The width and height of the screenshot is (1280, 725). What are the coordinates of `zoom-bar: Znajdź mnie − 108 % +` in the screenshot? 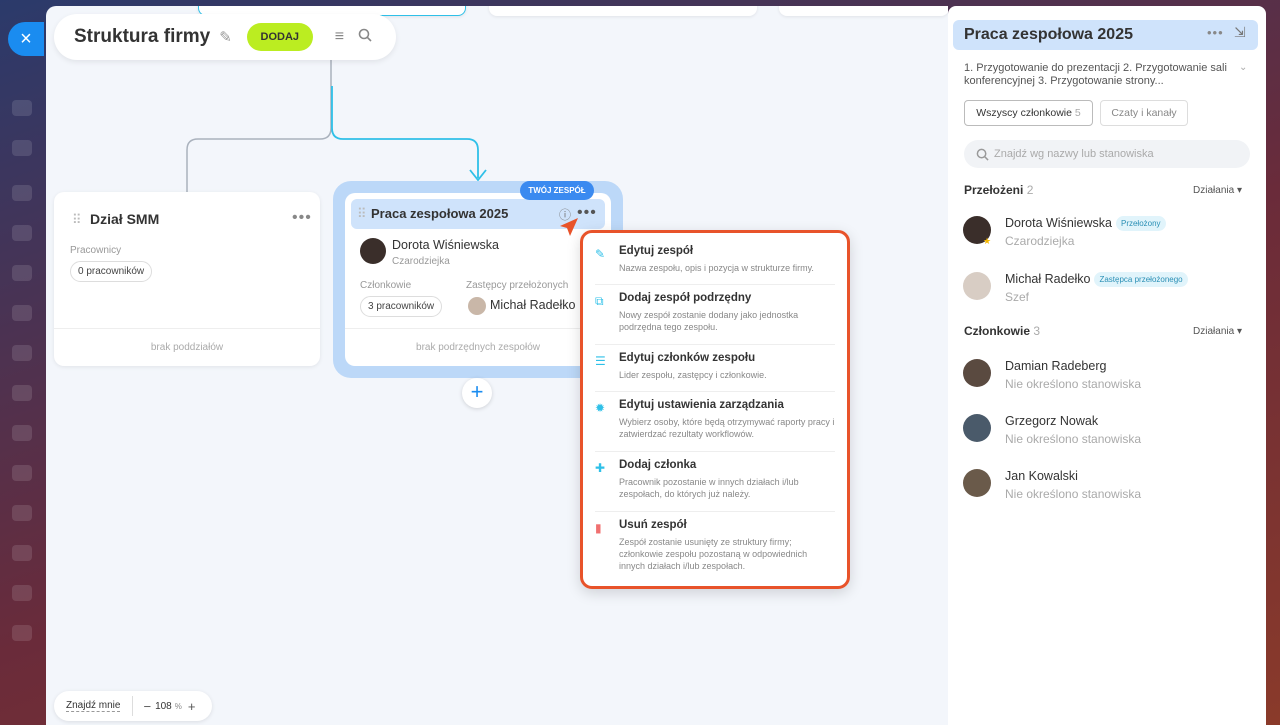 It's located at (133, 706).